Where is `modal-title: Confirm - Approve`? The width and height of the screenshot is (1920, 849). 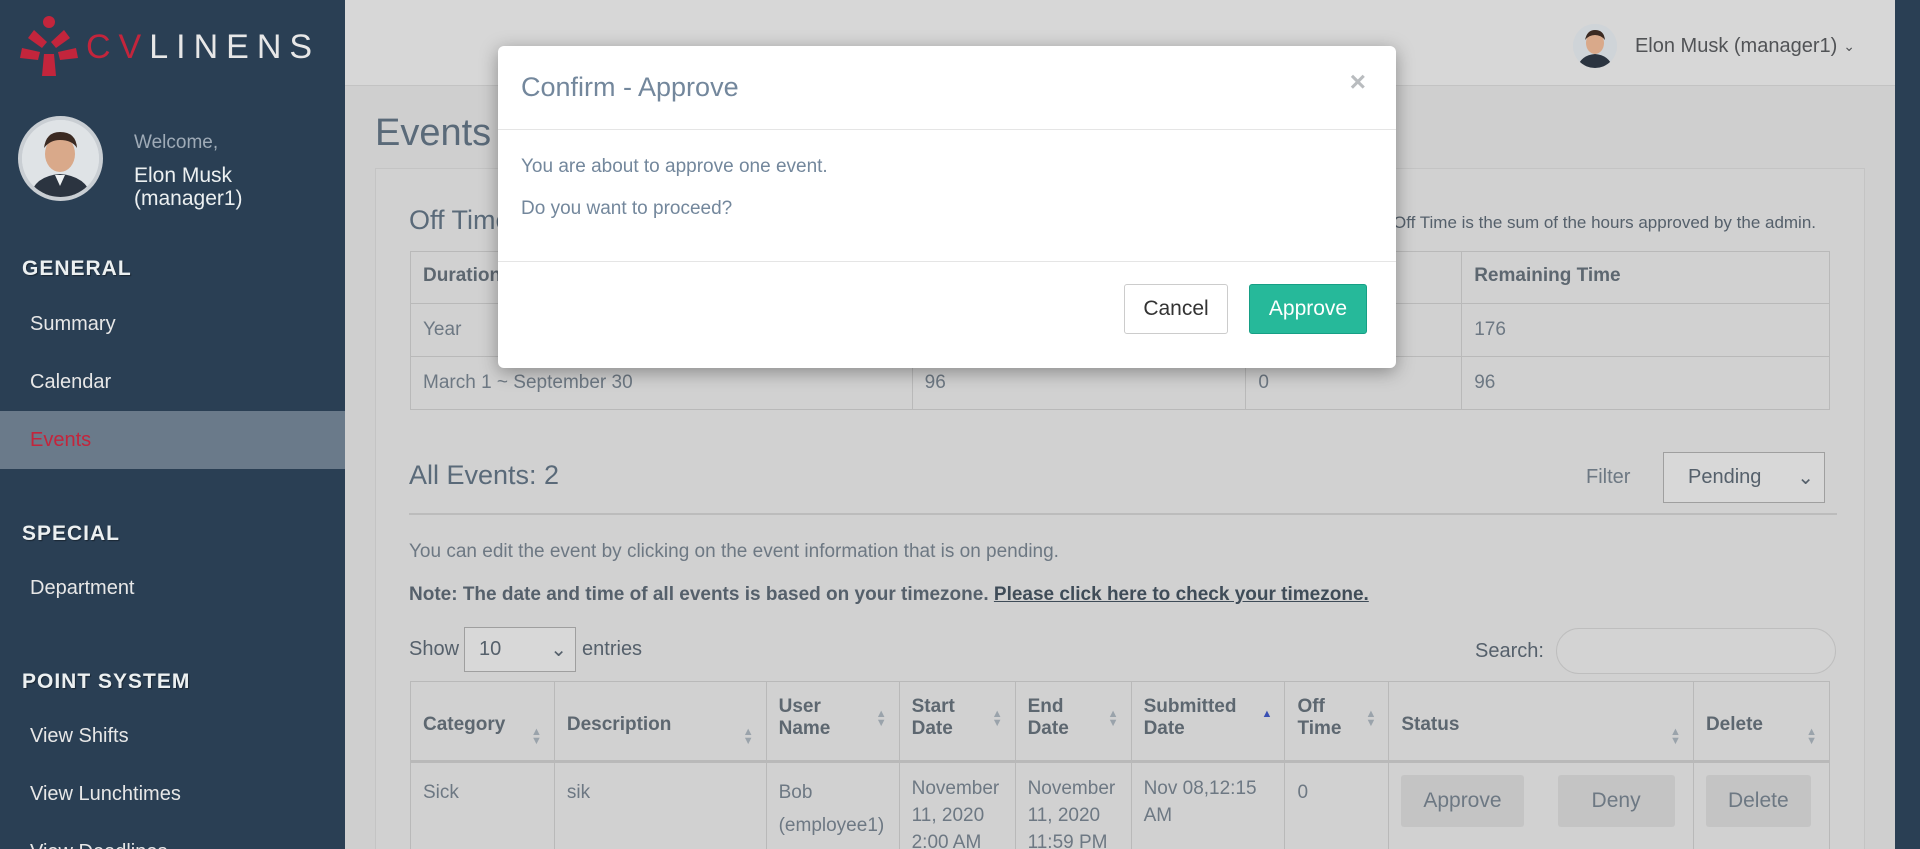 modal-title: Confirm - Approve is located at coordinates (630, 87).